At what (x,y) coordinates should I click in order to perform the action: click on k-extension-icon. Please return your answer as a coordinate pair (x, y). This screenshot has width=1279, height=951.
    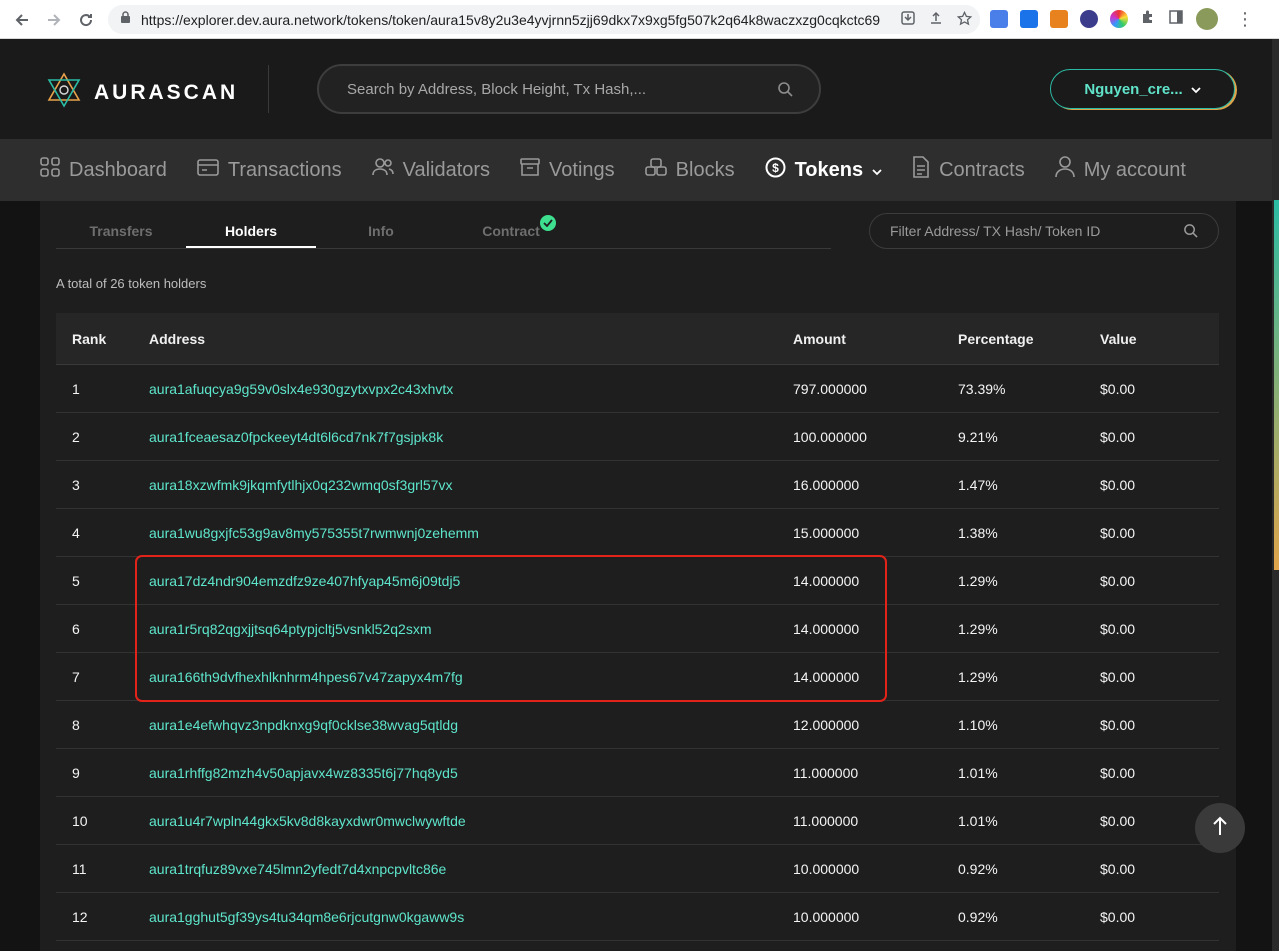
    Looking at the image, I should click on (1029, 19).